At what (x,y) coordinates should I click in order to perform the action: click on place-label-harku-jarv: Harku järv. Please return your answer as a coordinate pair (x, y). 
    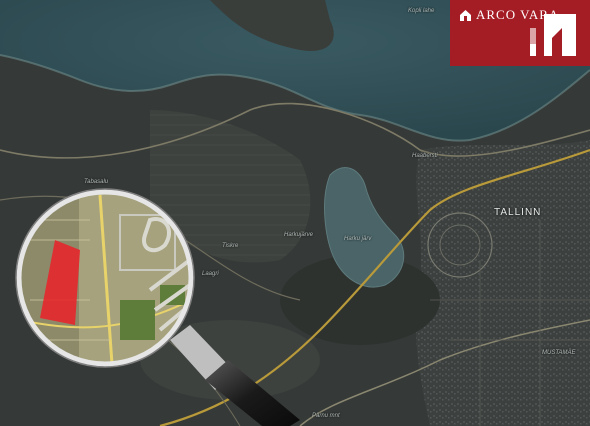
    Looking at the image, I should click on (358, 239).